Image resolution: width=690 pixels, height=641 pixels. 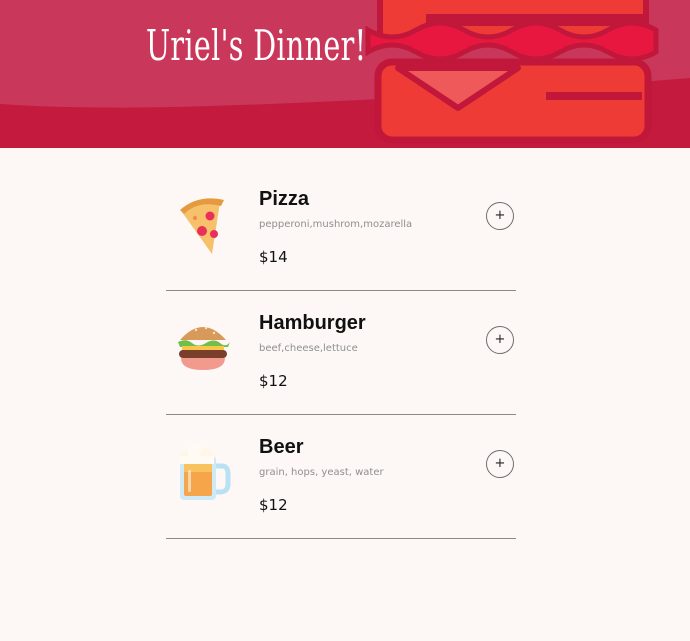 What do you see at coordinates (312, 323) in the screenshot?
I see `item-name: Hamburger` at bounding box center [312, 323].